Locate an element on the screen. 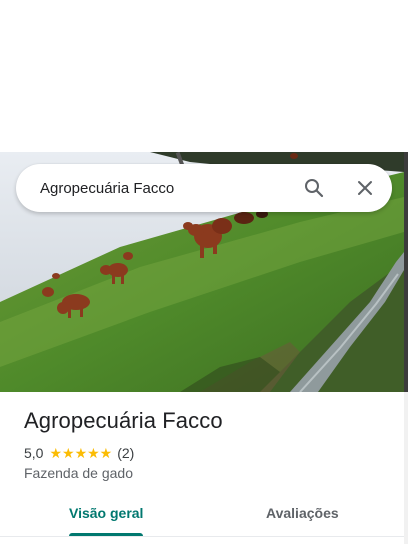 Image resolution: width=408 pixels, height=544 pixels. search-icon is located at coordinates (314, 188).